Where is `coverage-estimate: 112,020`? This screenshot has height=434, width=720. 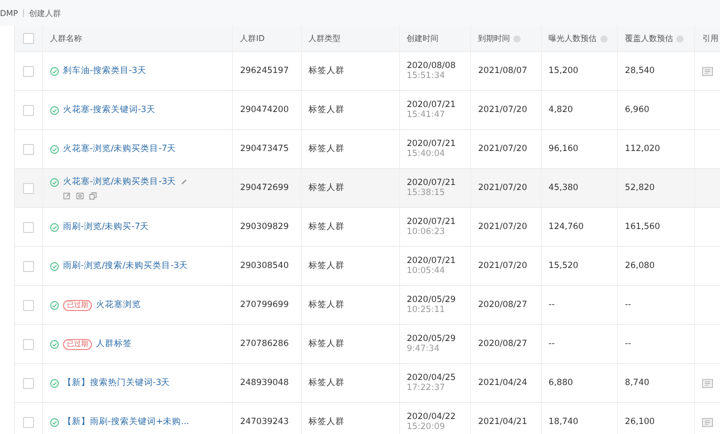
coverage-estimate: 112,020 is located at coordinates (642, 149).